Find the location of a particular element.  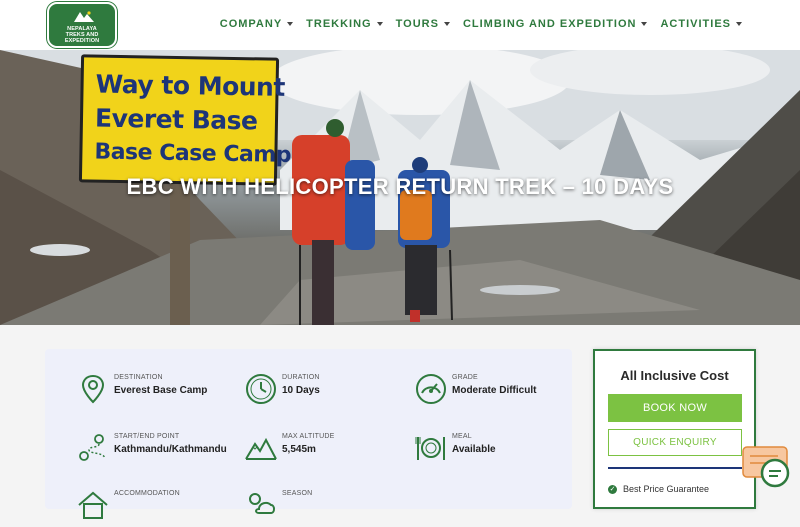

fact-start-end: START/END POINT Kathmandu/Kathmandu is located at coordinates (157, 450).